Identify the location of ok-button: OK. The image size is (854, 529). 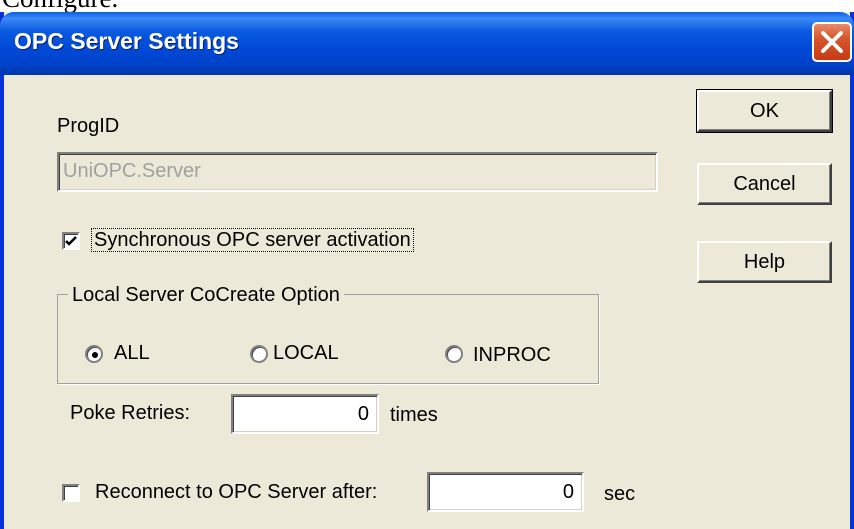
(764, 111).